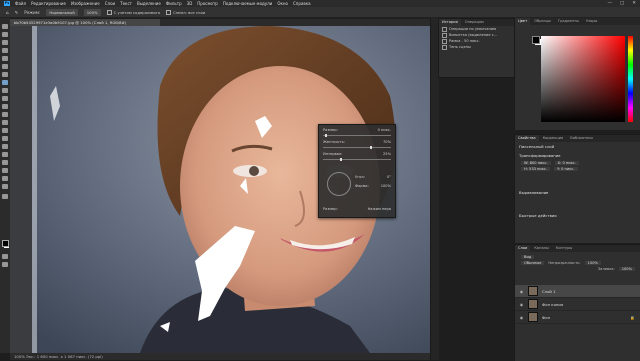 This screenshot has width=640, height=361. I want to click on fill-field: 100%, so click(626, 269).